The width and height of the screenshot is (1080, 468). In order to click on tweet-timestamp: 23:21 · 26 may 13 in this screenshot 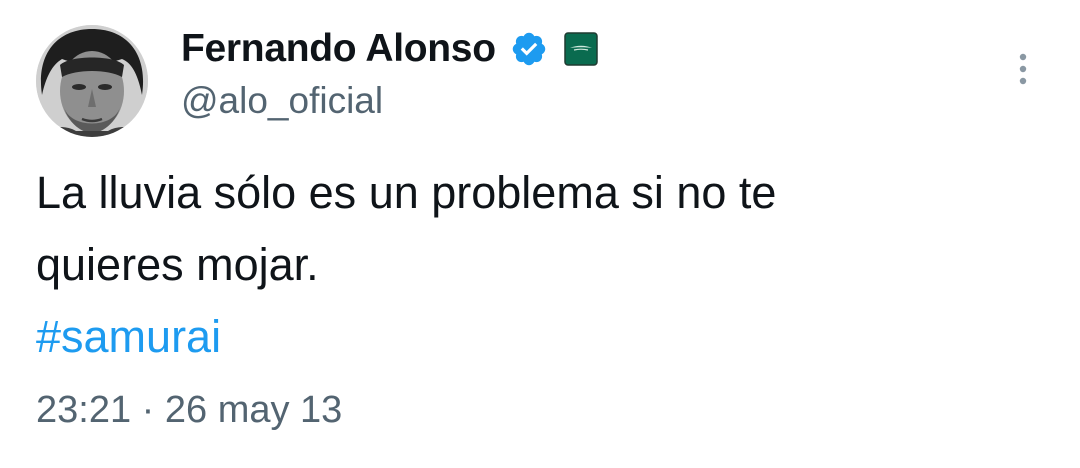, I will do `click(189, 410)`.